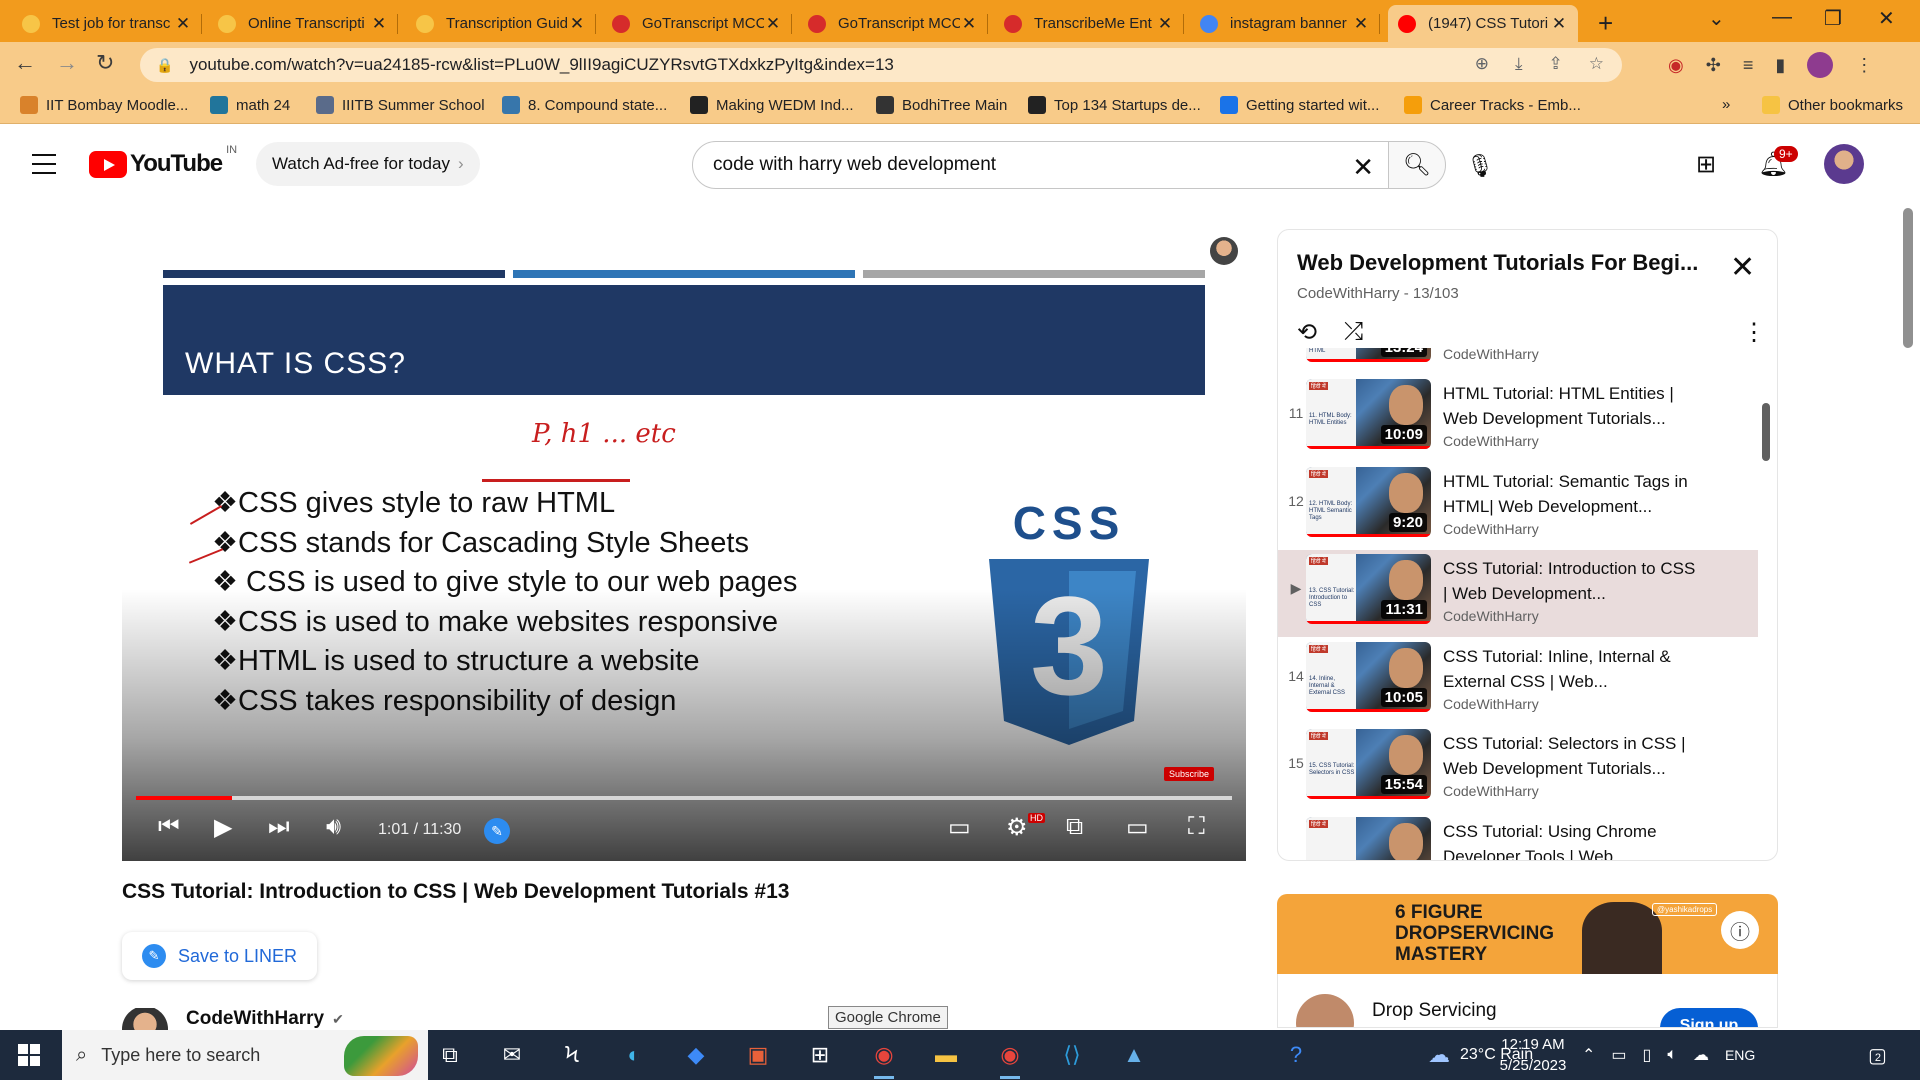  Describe the element at coordinates (163, 161) in the screenshot. I see `youtube-logo: YouTube IN` at that location.